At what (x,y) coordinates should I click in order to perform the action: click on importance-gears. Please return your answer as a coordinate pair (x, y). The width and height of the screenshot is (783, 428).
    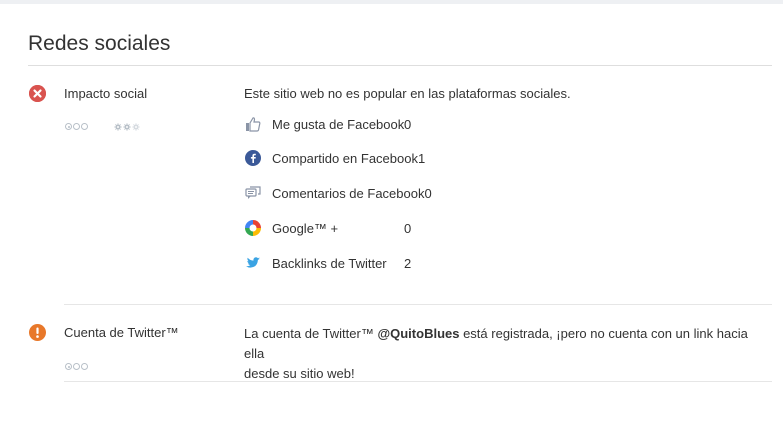
    Looking at the image, I should click on (127, 127).